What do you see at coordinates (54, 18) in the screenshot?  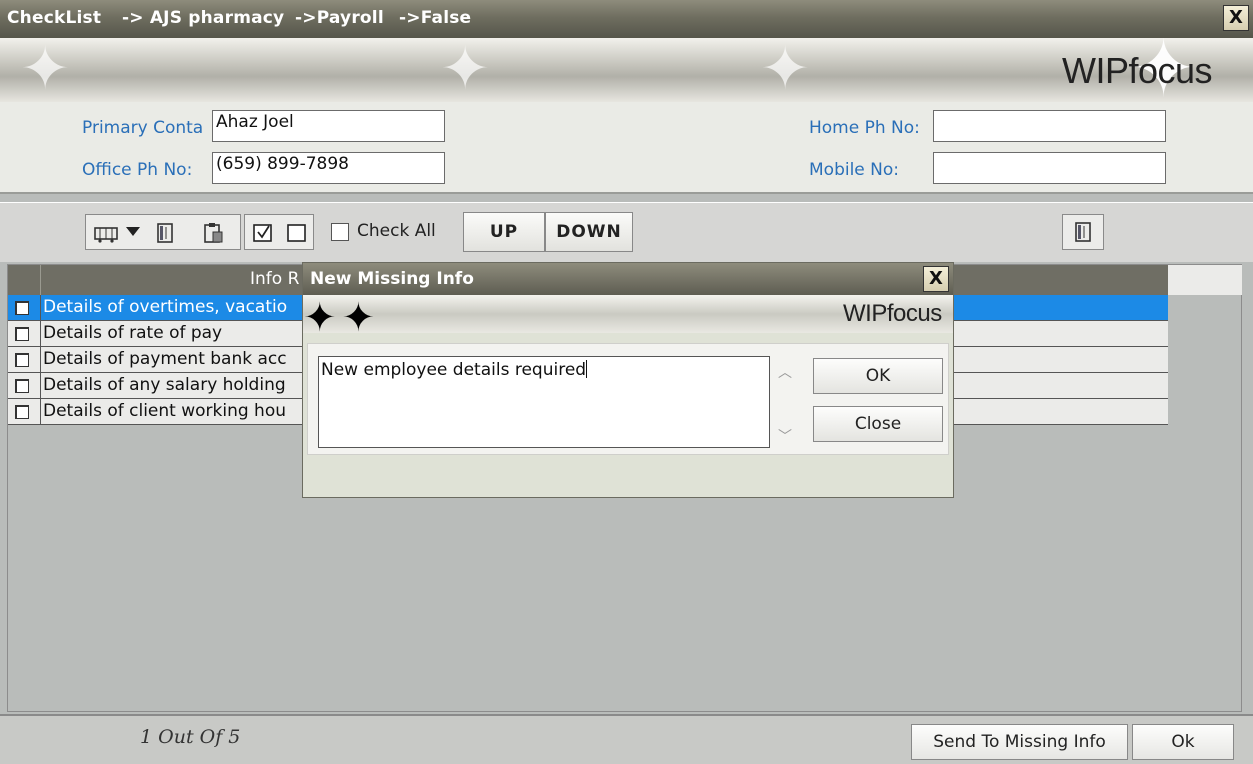 I see `breadcrumb-checklist: CheckList` at bounding box center [54, 18].